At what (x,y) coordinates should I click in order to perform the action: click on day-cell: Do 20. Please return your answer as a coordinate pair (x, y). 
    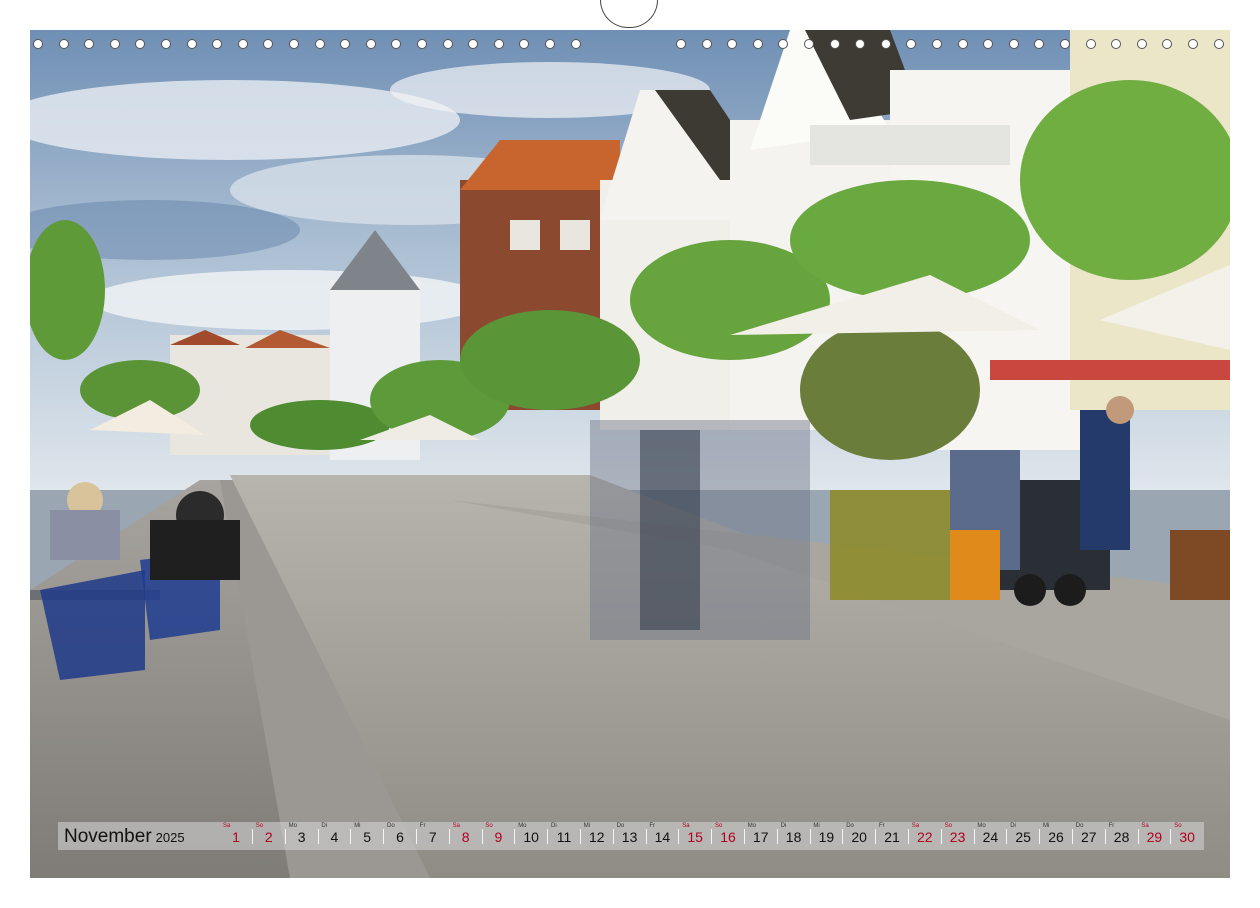
    Looking at the image, I should click on (860, 836).